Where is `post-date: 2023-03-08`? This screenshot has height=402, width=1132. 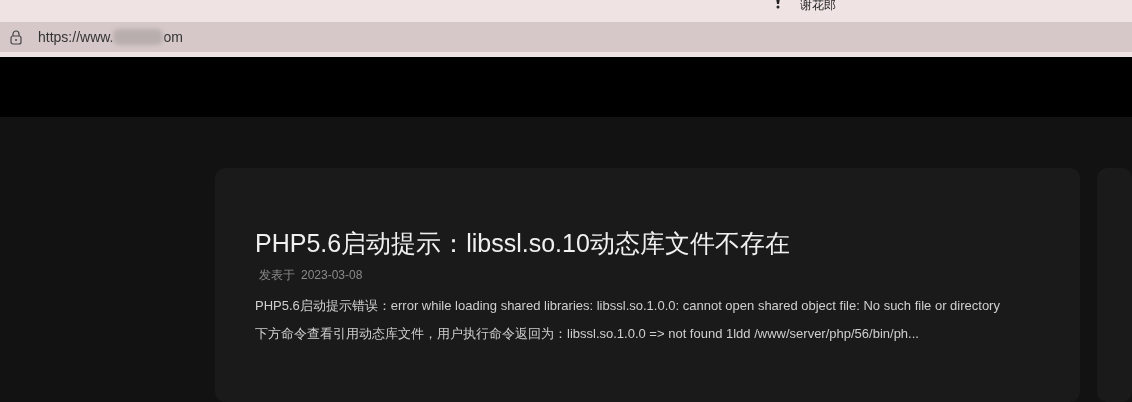 post-date: 2023-03-08 is located at coordinates (332, 275).